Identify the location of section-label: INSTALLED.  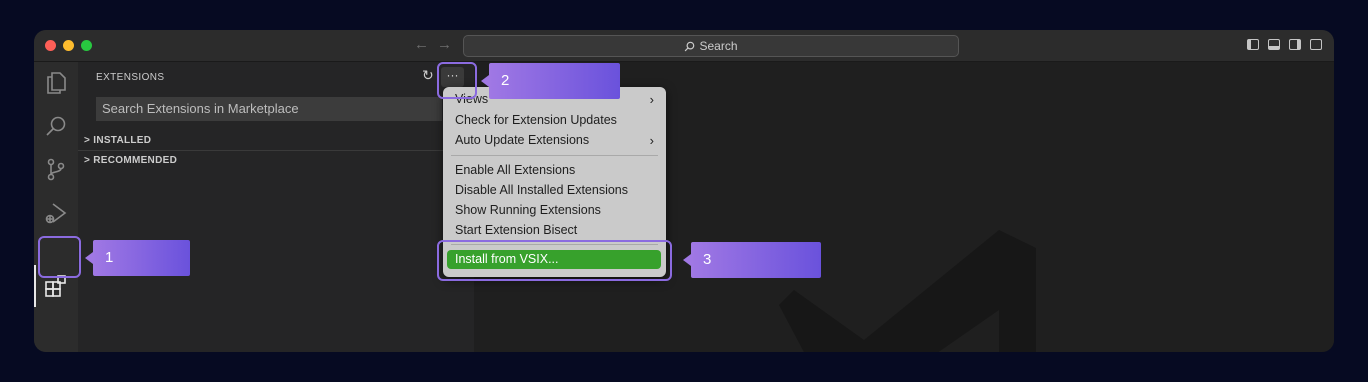
(122, 140).